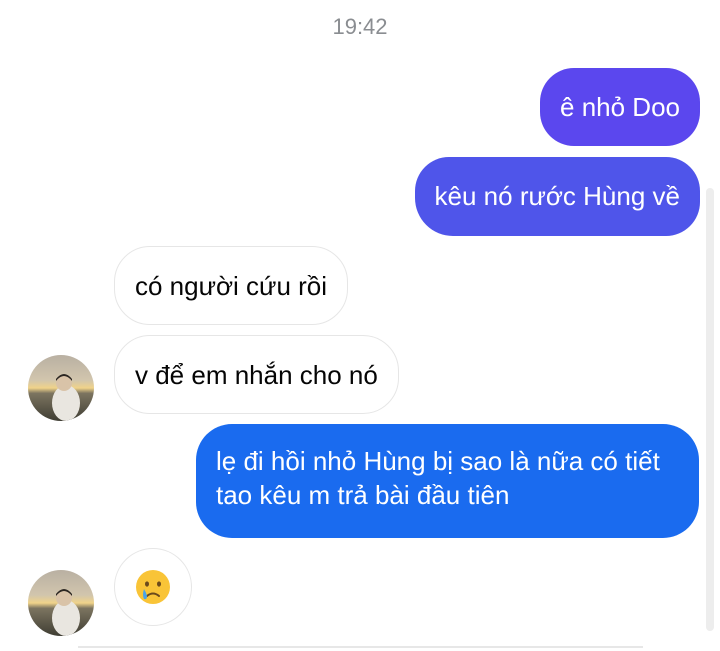 The height and width of the screenshot is (651, 720). I want to click on divider, so click(360, 647).